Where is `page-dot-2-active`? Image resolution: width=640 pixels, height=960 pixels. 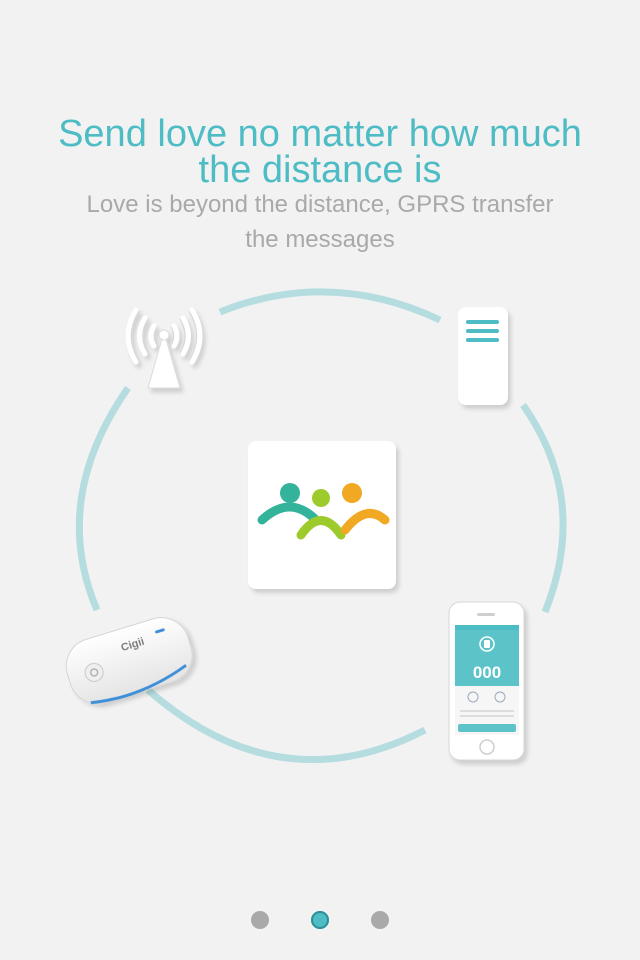 page-dot-2-active is located at coordinates (320, 920).